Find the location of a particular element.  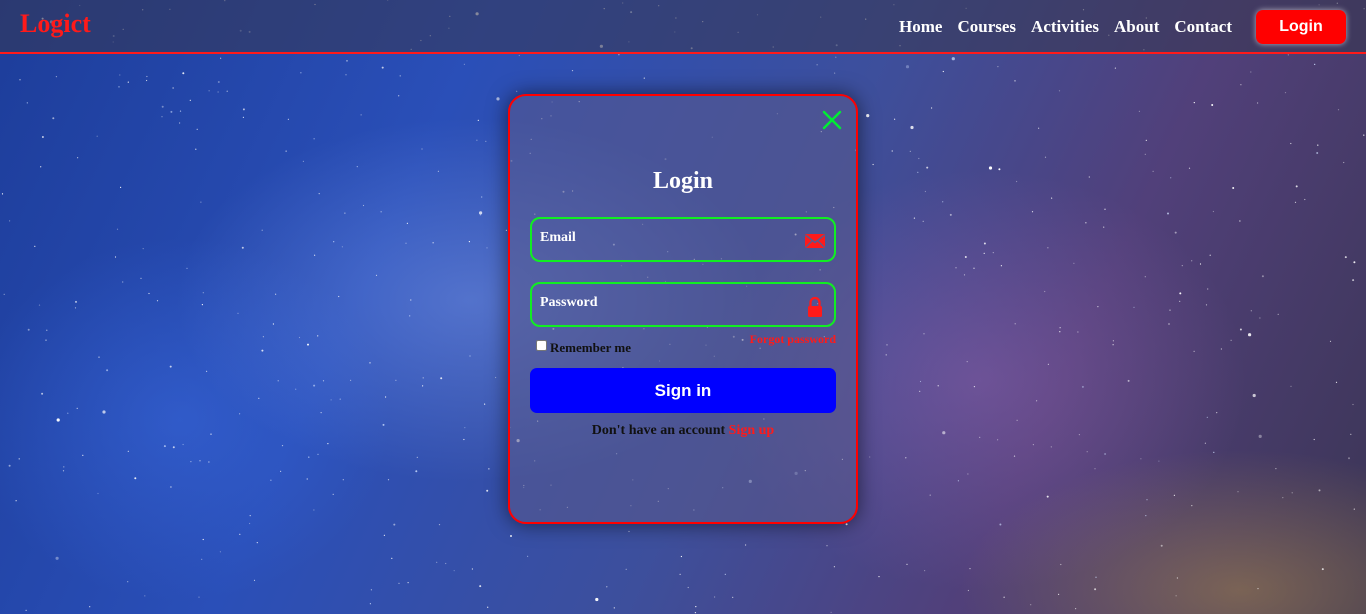

remember-checkbox is located at coordinates (541, 345).